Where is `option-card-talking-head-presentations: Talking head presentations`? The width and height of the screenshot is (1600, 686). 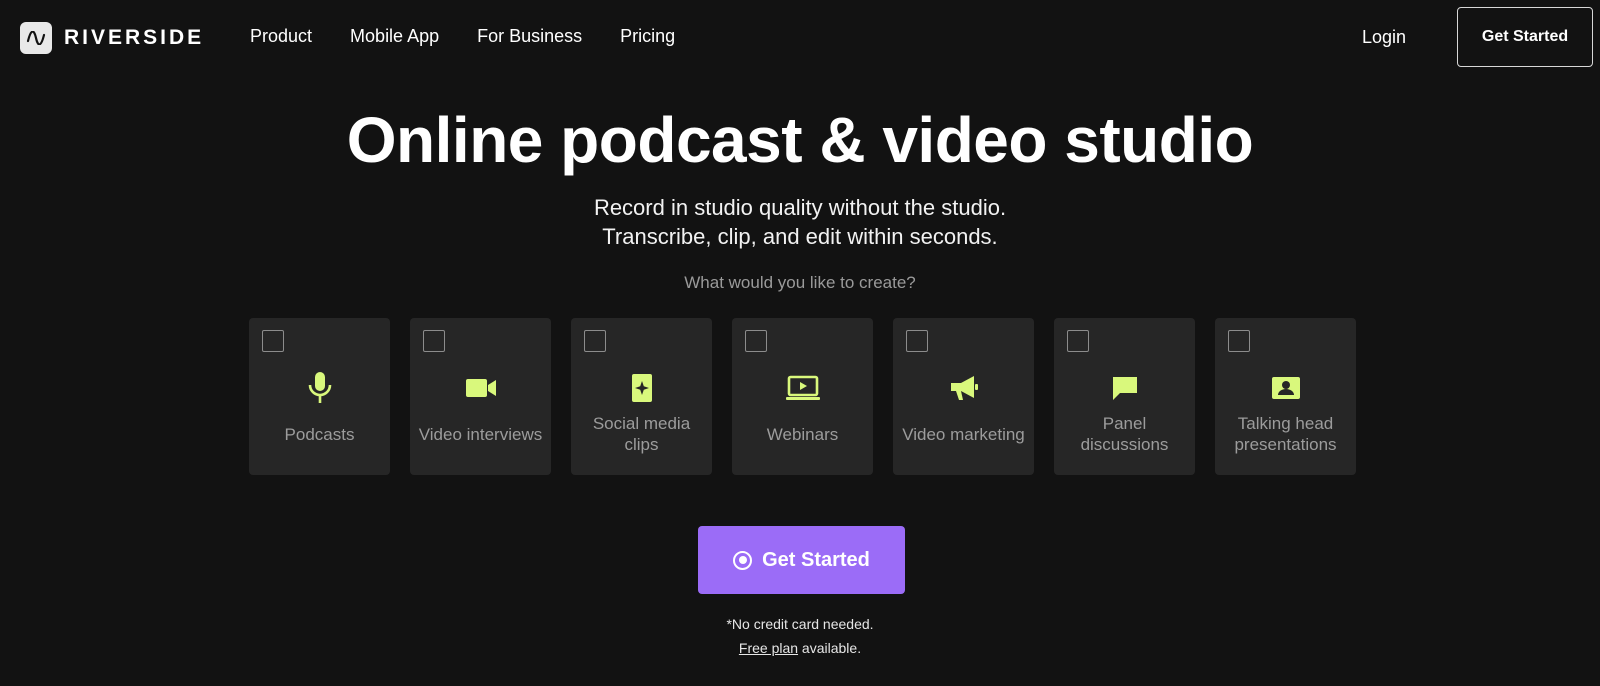 option-card-talking-head-presentations: Talking head presentations is located at coordinates (1285, 396).